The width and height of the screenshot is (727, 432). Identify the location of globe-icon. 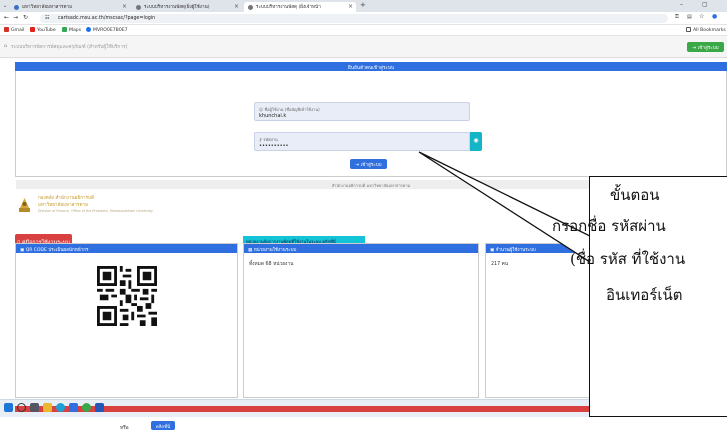
(88, 29).